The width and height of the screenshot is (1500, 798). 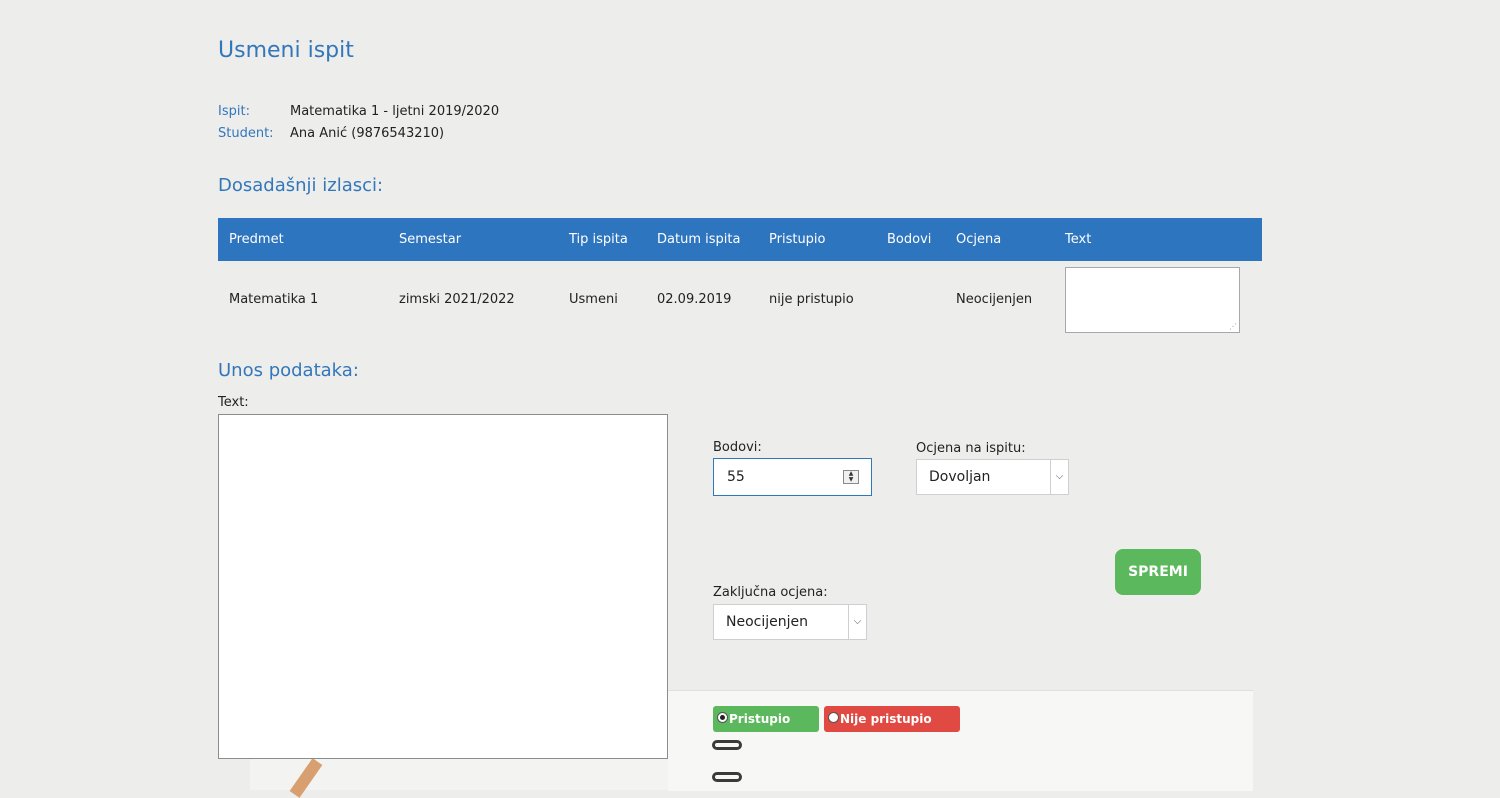 What do you see at coordinates (767, 622) in the screenshot?
I see `final-grade-selected-value: Neocijenjen` at bounding box center [767, 622].